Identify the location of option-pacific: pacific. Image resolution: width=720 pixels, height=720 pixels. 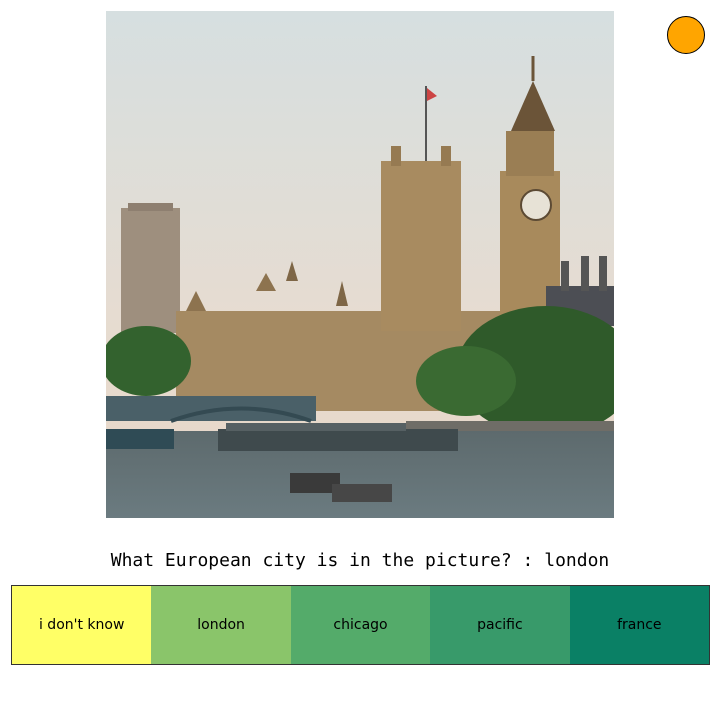
(500, 625).